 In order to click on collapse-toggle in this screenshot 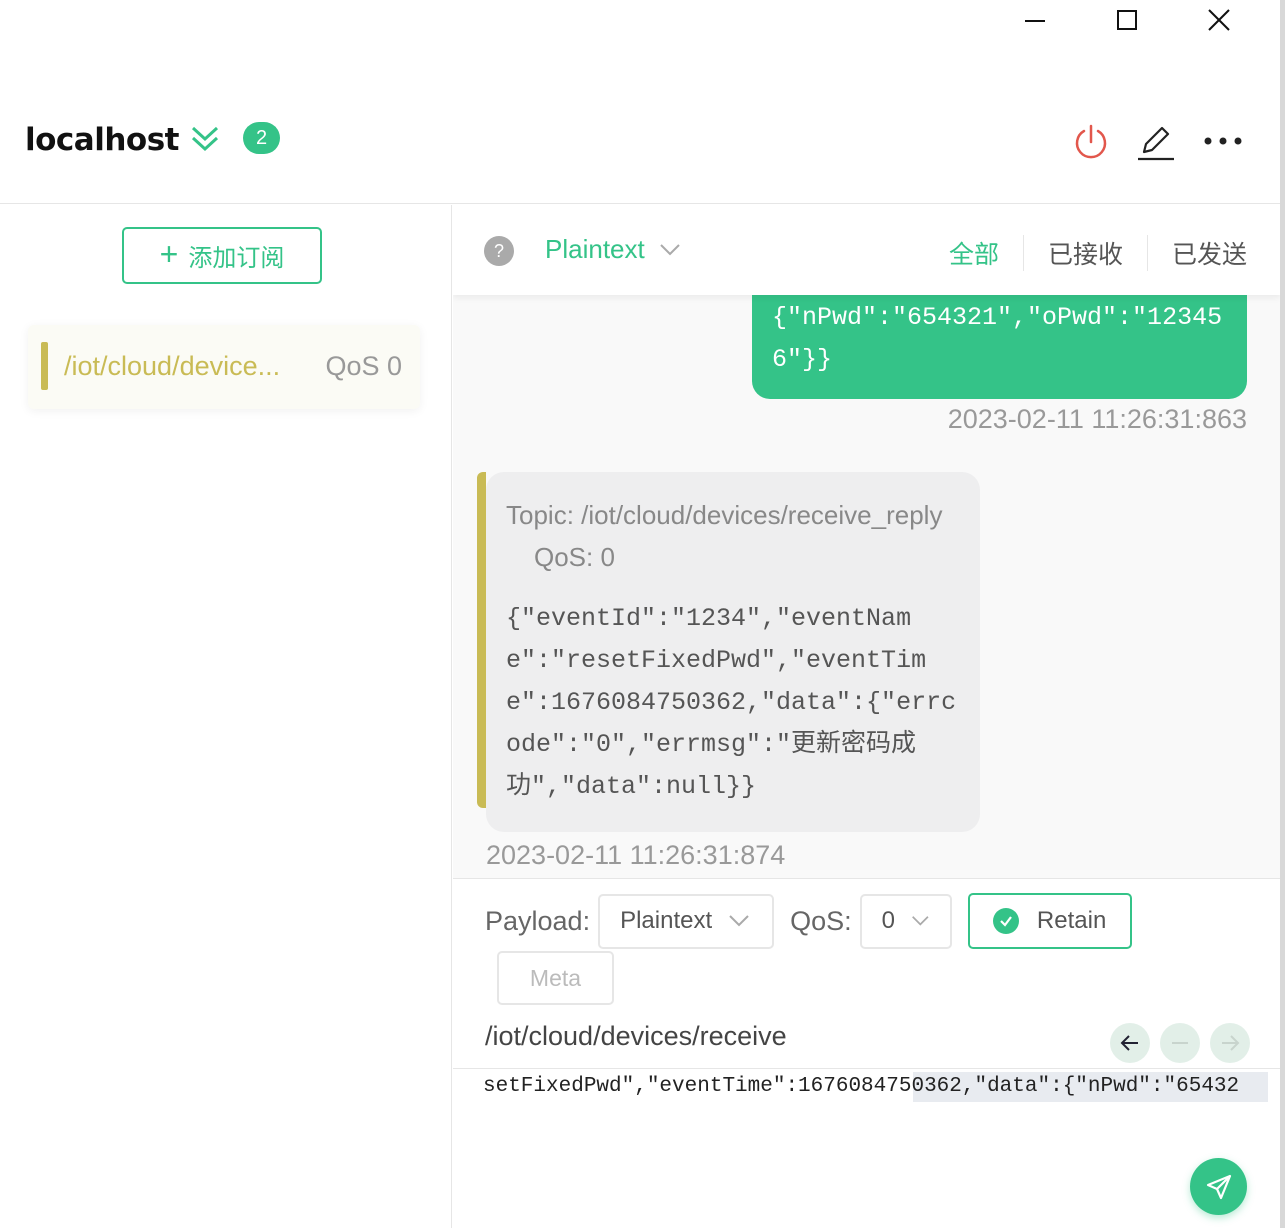, I will do `click(205, 141)`.